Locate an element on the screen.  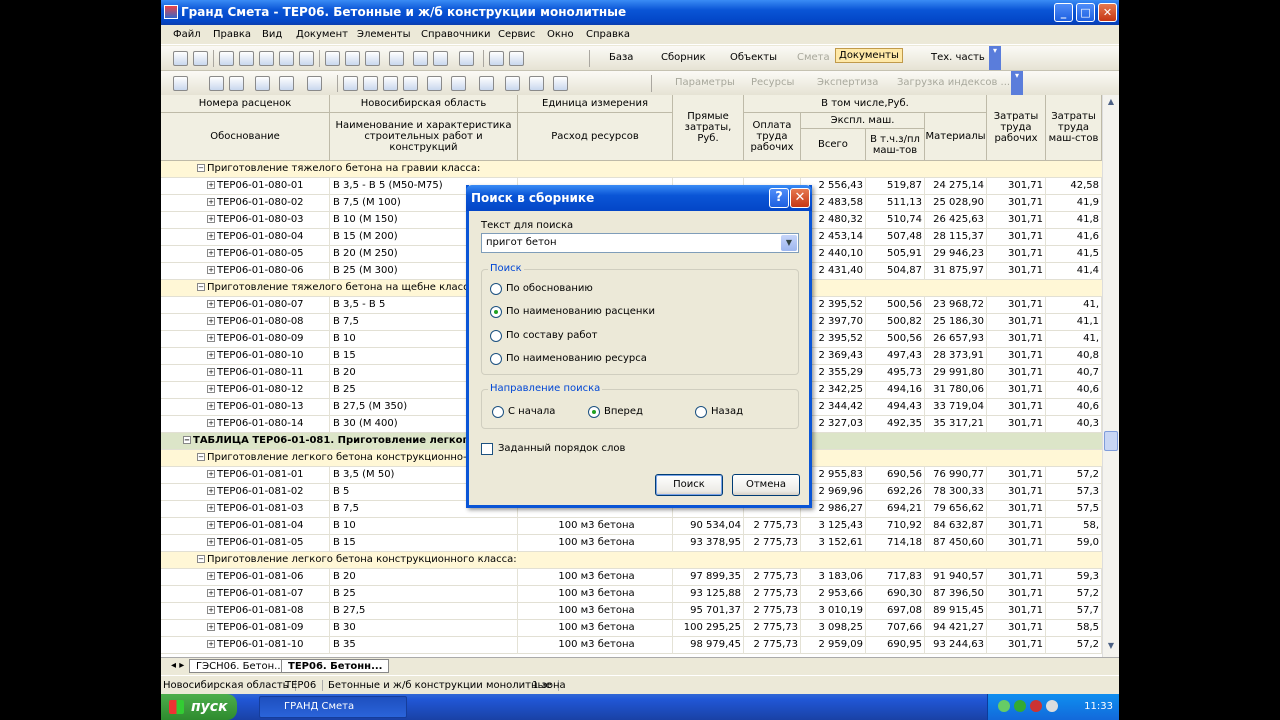
radio-by-resource-label: По наименованию ресурса is located at coordinates (576, 358).